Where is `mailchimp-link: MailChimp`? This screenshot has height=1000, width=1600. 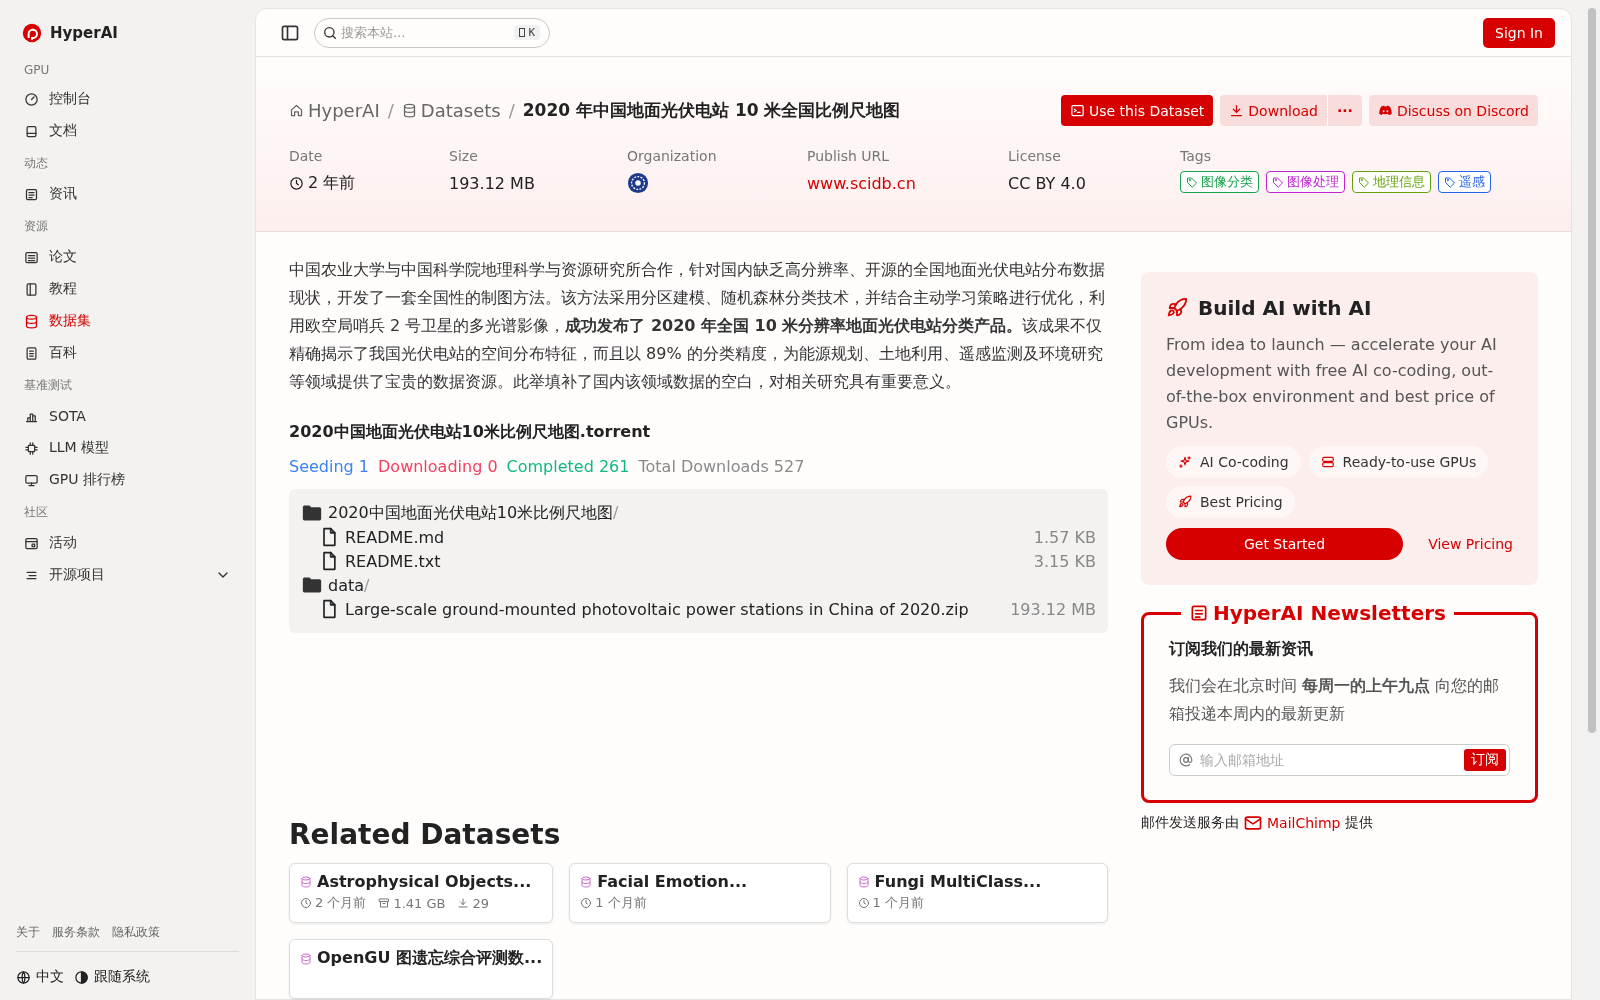 mailchimp-link: MailChimp is located at coordinates (1304, 823).